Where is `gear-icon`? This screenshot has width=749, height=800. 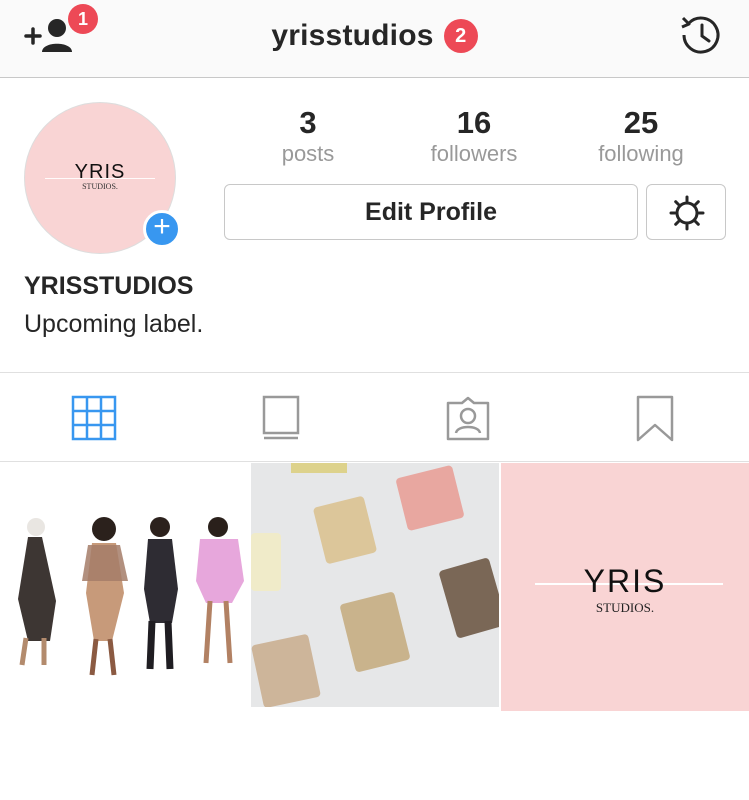 gear-icon is located at coordinates (687, 213).